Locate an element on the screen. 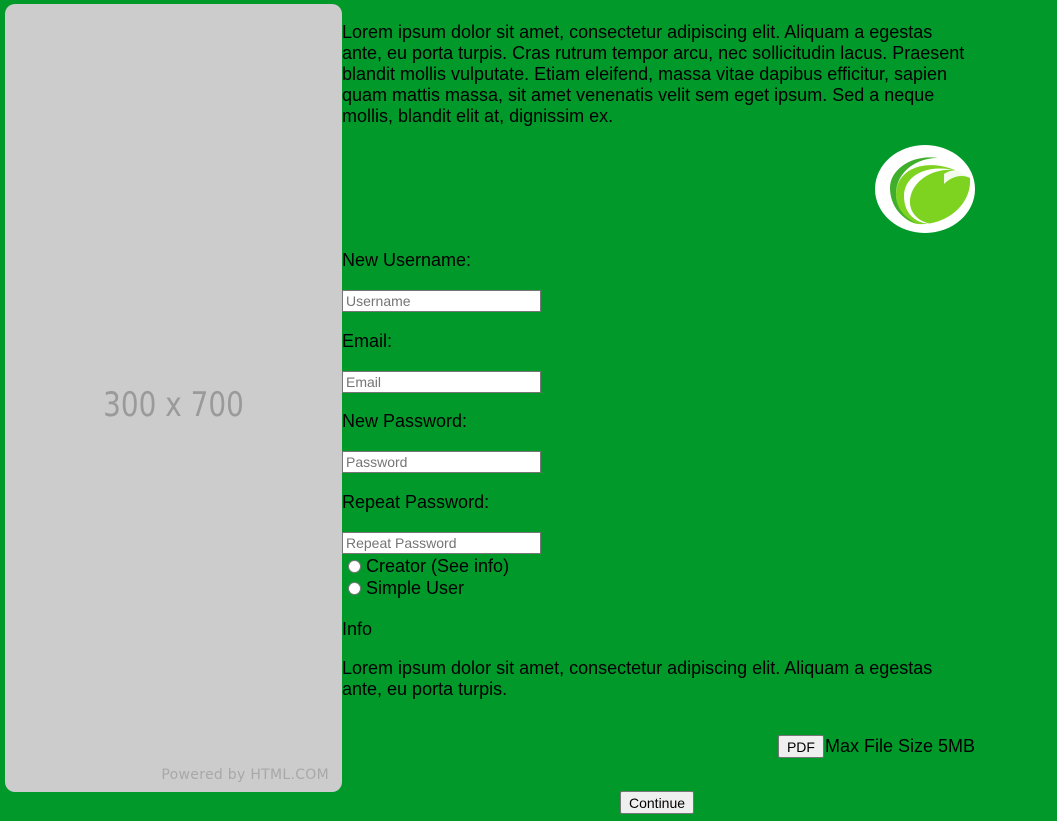  pdf-upload-row: PDF Max File Size 5MB is located at coordinates (876, 746).